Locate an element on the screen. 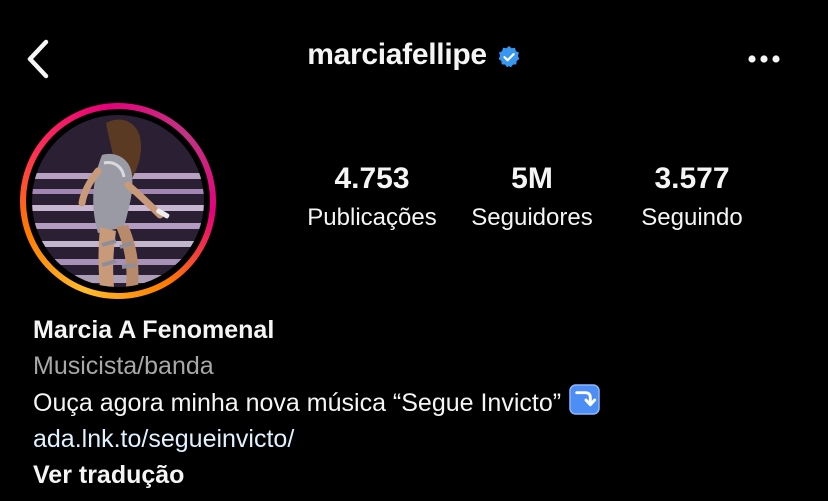  posts-count: 4.753 is located at coordinates (372, 178).